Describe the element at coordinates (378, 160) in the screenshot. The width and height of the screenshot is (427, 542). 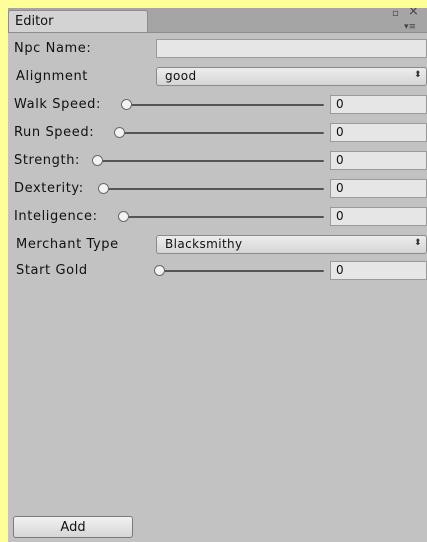
I see `strength-input: 0` at that location.